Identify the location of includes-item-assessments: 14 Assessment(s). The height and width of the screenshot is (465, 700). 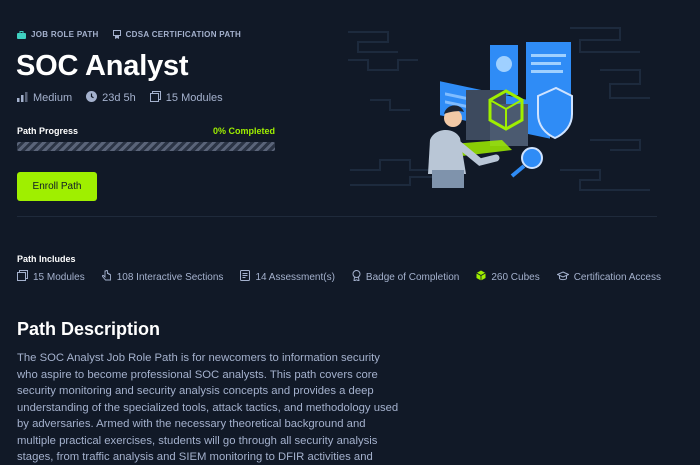
(287, 277).